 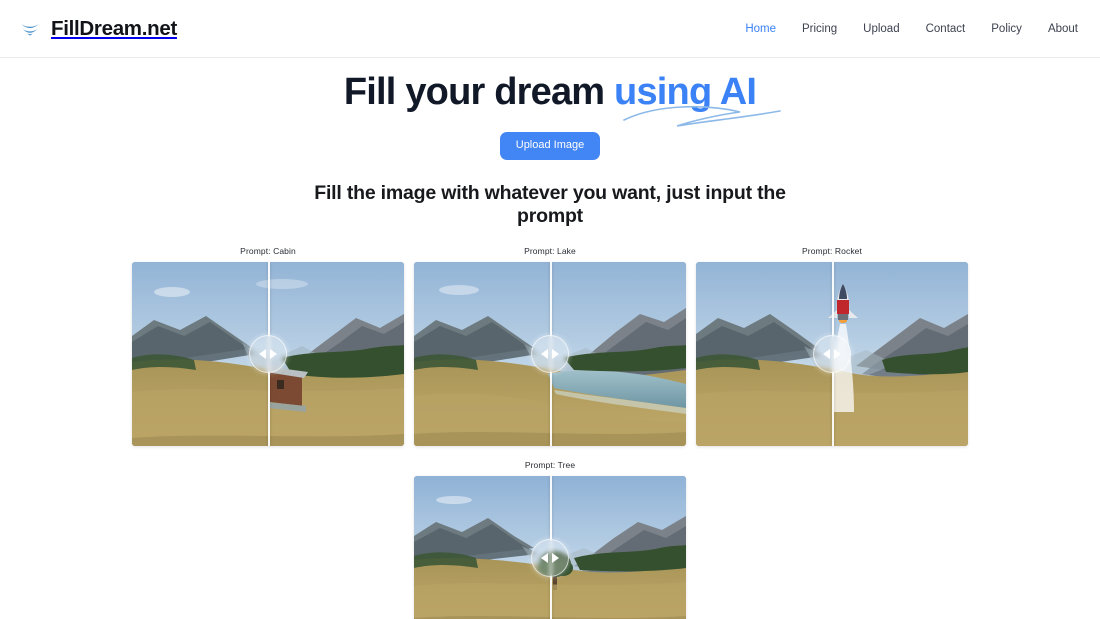 I want to click on cta-container: Upload Image, so click(x=550, y=145).